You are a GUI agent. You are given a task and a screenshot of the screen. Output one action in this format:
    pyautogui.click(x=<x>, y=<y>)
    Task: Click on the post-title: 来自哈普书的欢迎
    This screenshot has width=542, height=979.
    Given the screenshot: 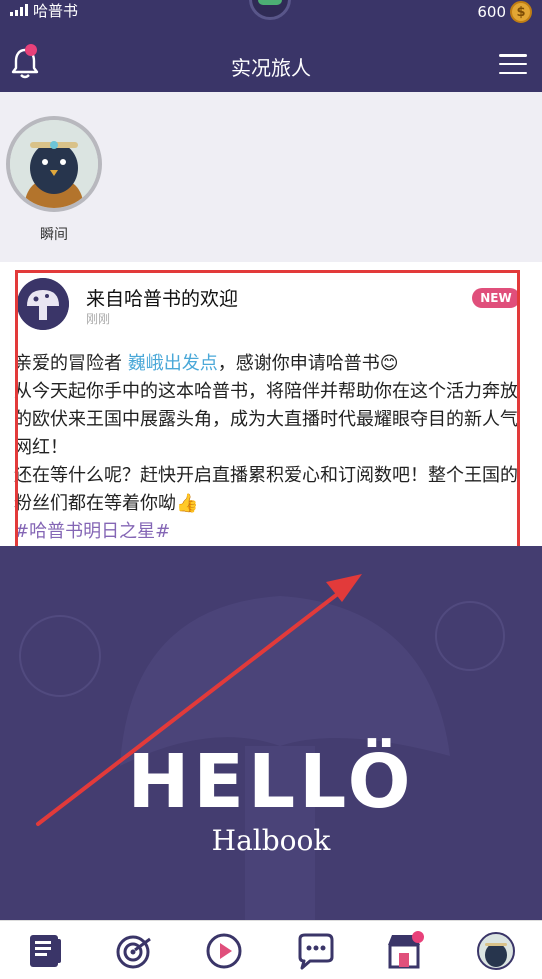 What is the action you would take?
    pyautogui.click(x=162, y=299)
    